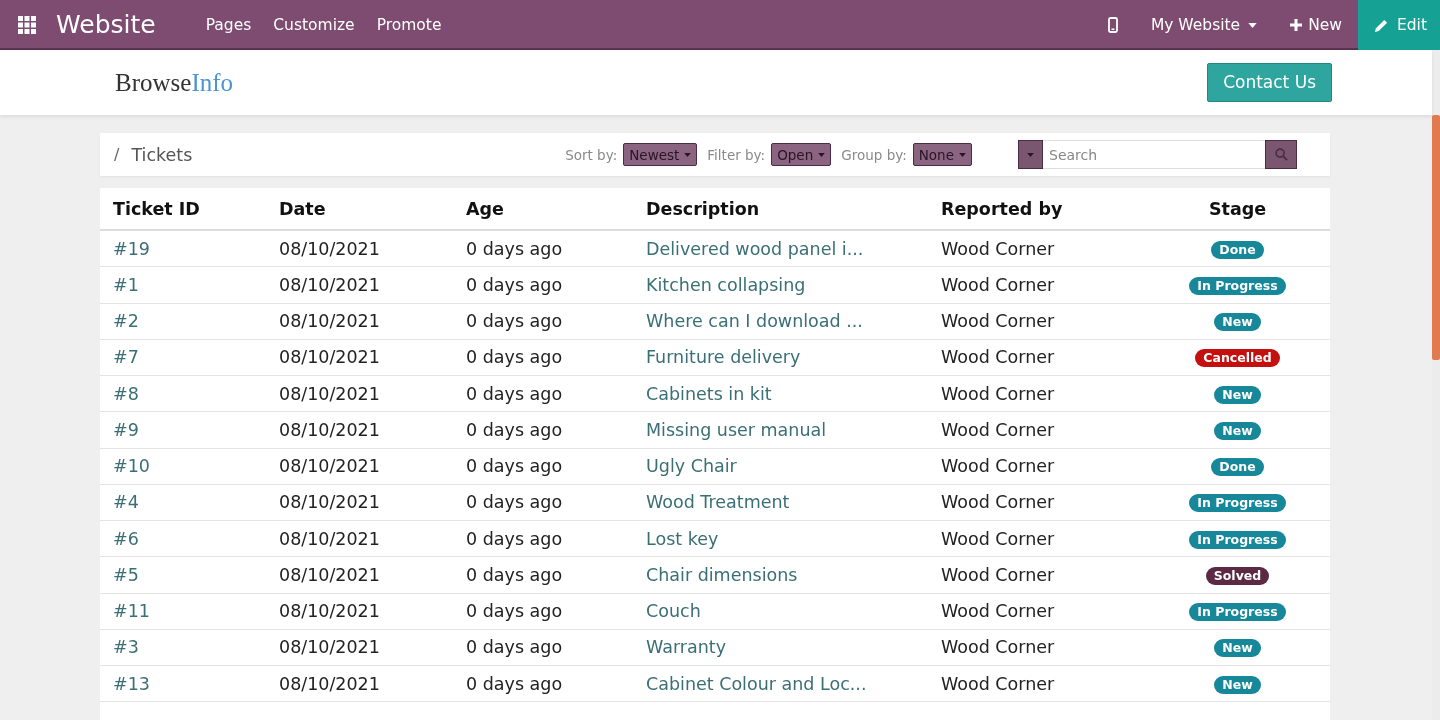  I want to click on stage-badge: Cancelled, so click(1237, 358).